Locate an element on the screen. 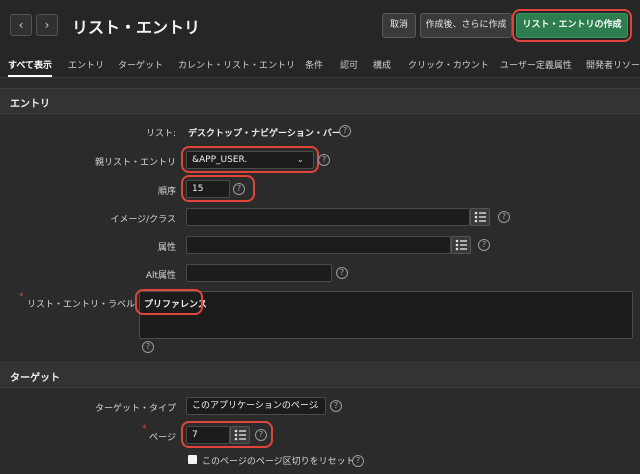  parent-entry-value: &APP_USER. is located at coordinates (220, 160).